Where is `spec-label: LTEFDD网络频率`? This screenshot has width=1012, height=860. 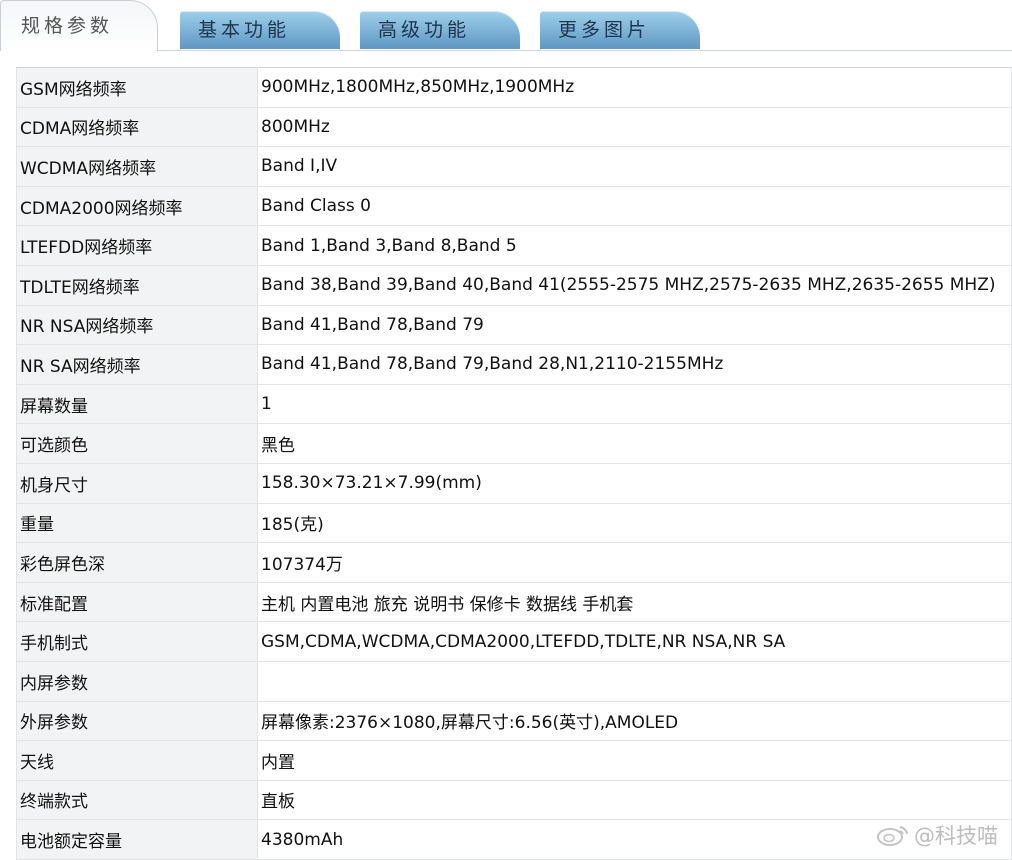 spec-label: LTEFDD网络频率 is located at coordinates (137, 245).